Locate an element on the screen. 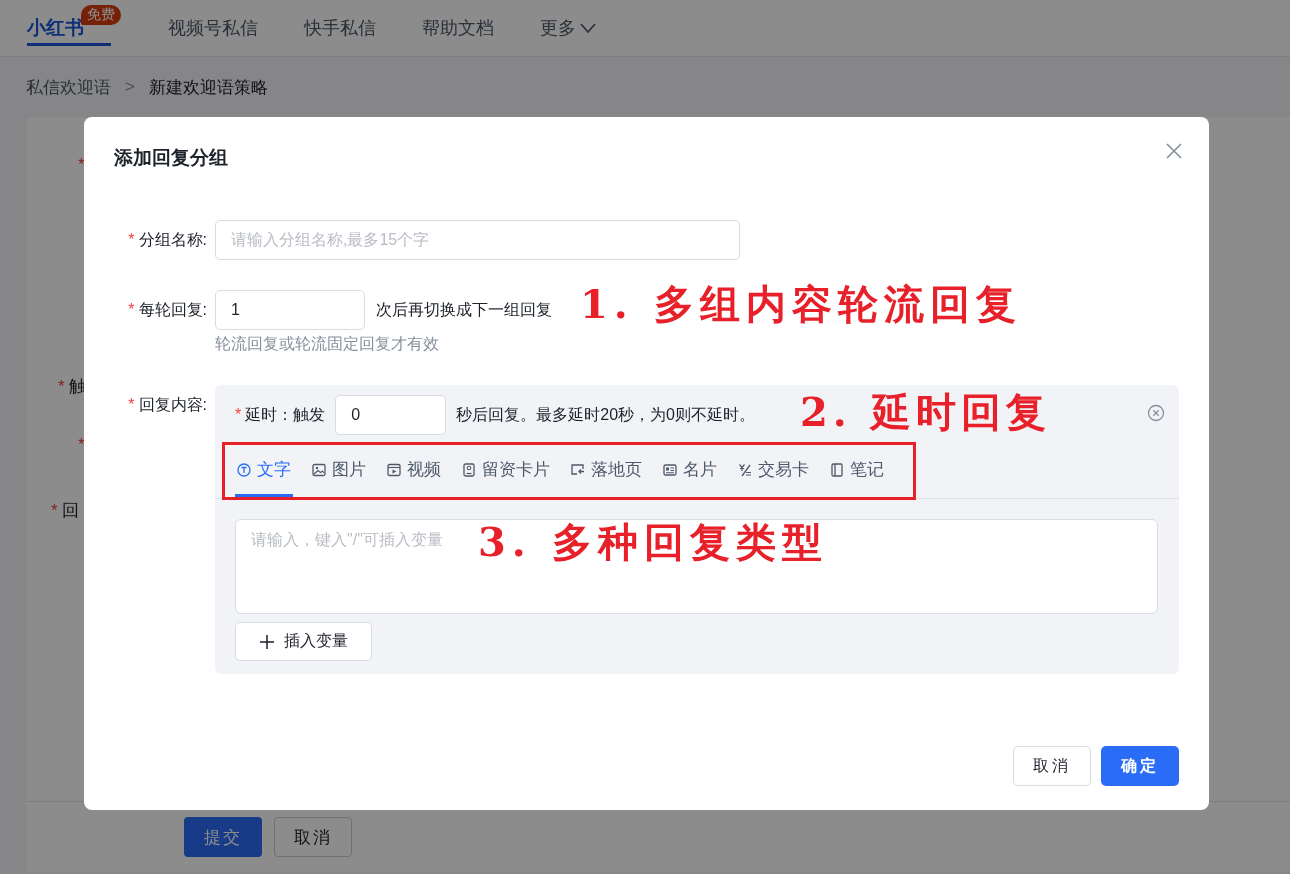  yen-tag-icon is located at coordinates (745, 469).